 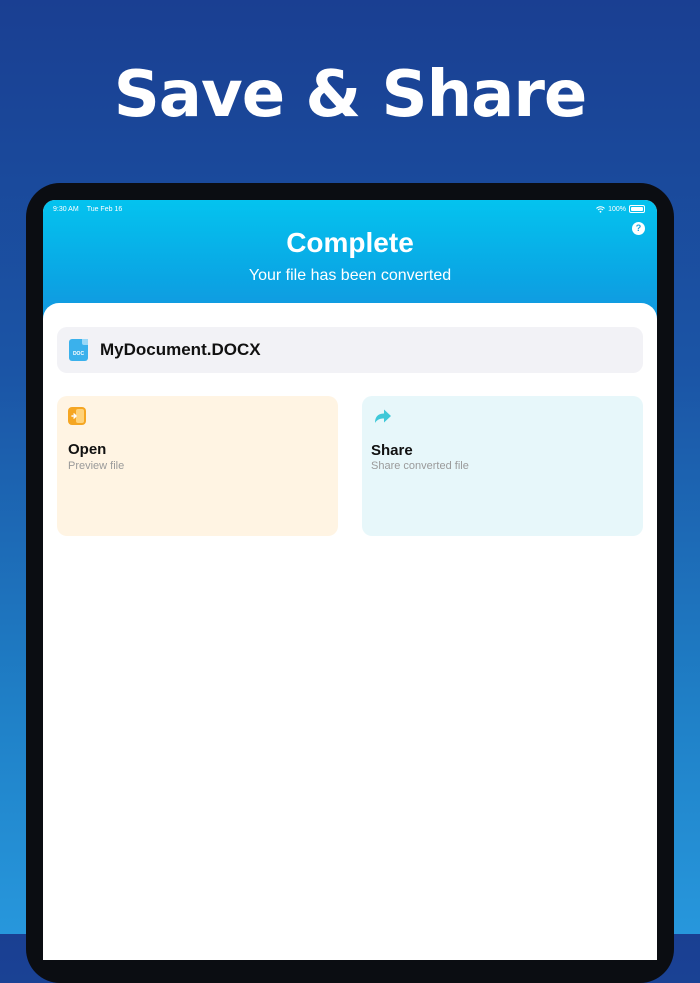 What do you see at coordinates (197, 466) in the screenshot?
I see `open-button: Open Preview file` at bounding box center [197, 466].